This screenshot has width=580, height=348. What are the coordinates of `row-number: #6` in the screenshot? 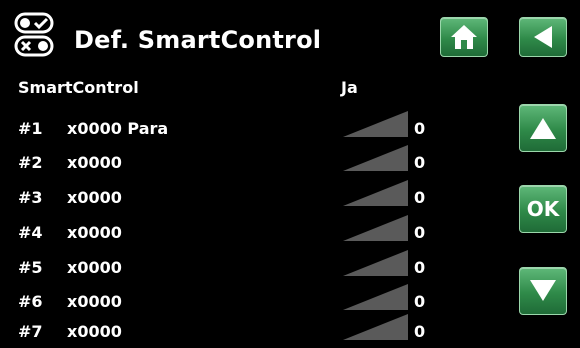 It's located at (30, 301).